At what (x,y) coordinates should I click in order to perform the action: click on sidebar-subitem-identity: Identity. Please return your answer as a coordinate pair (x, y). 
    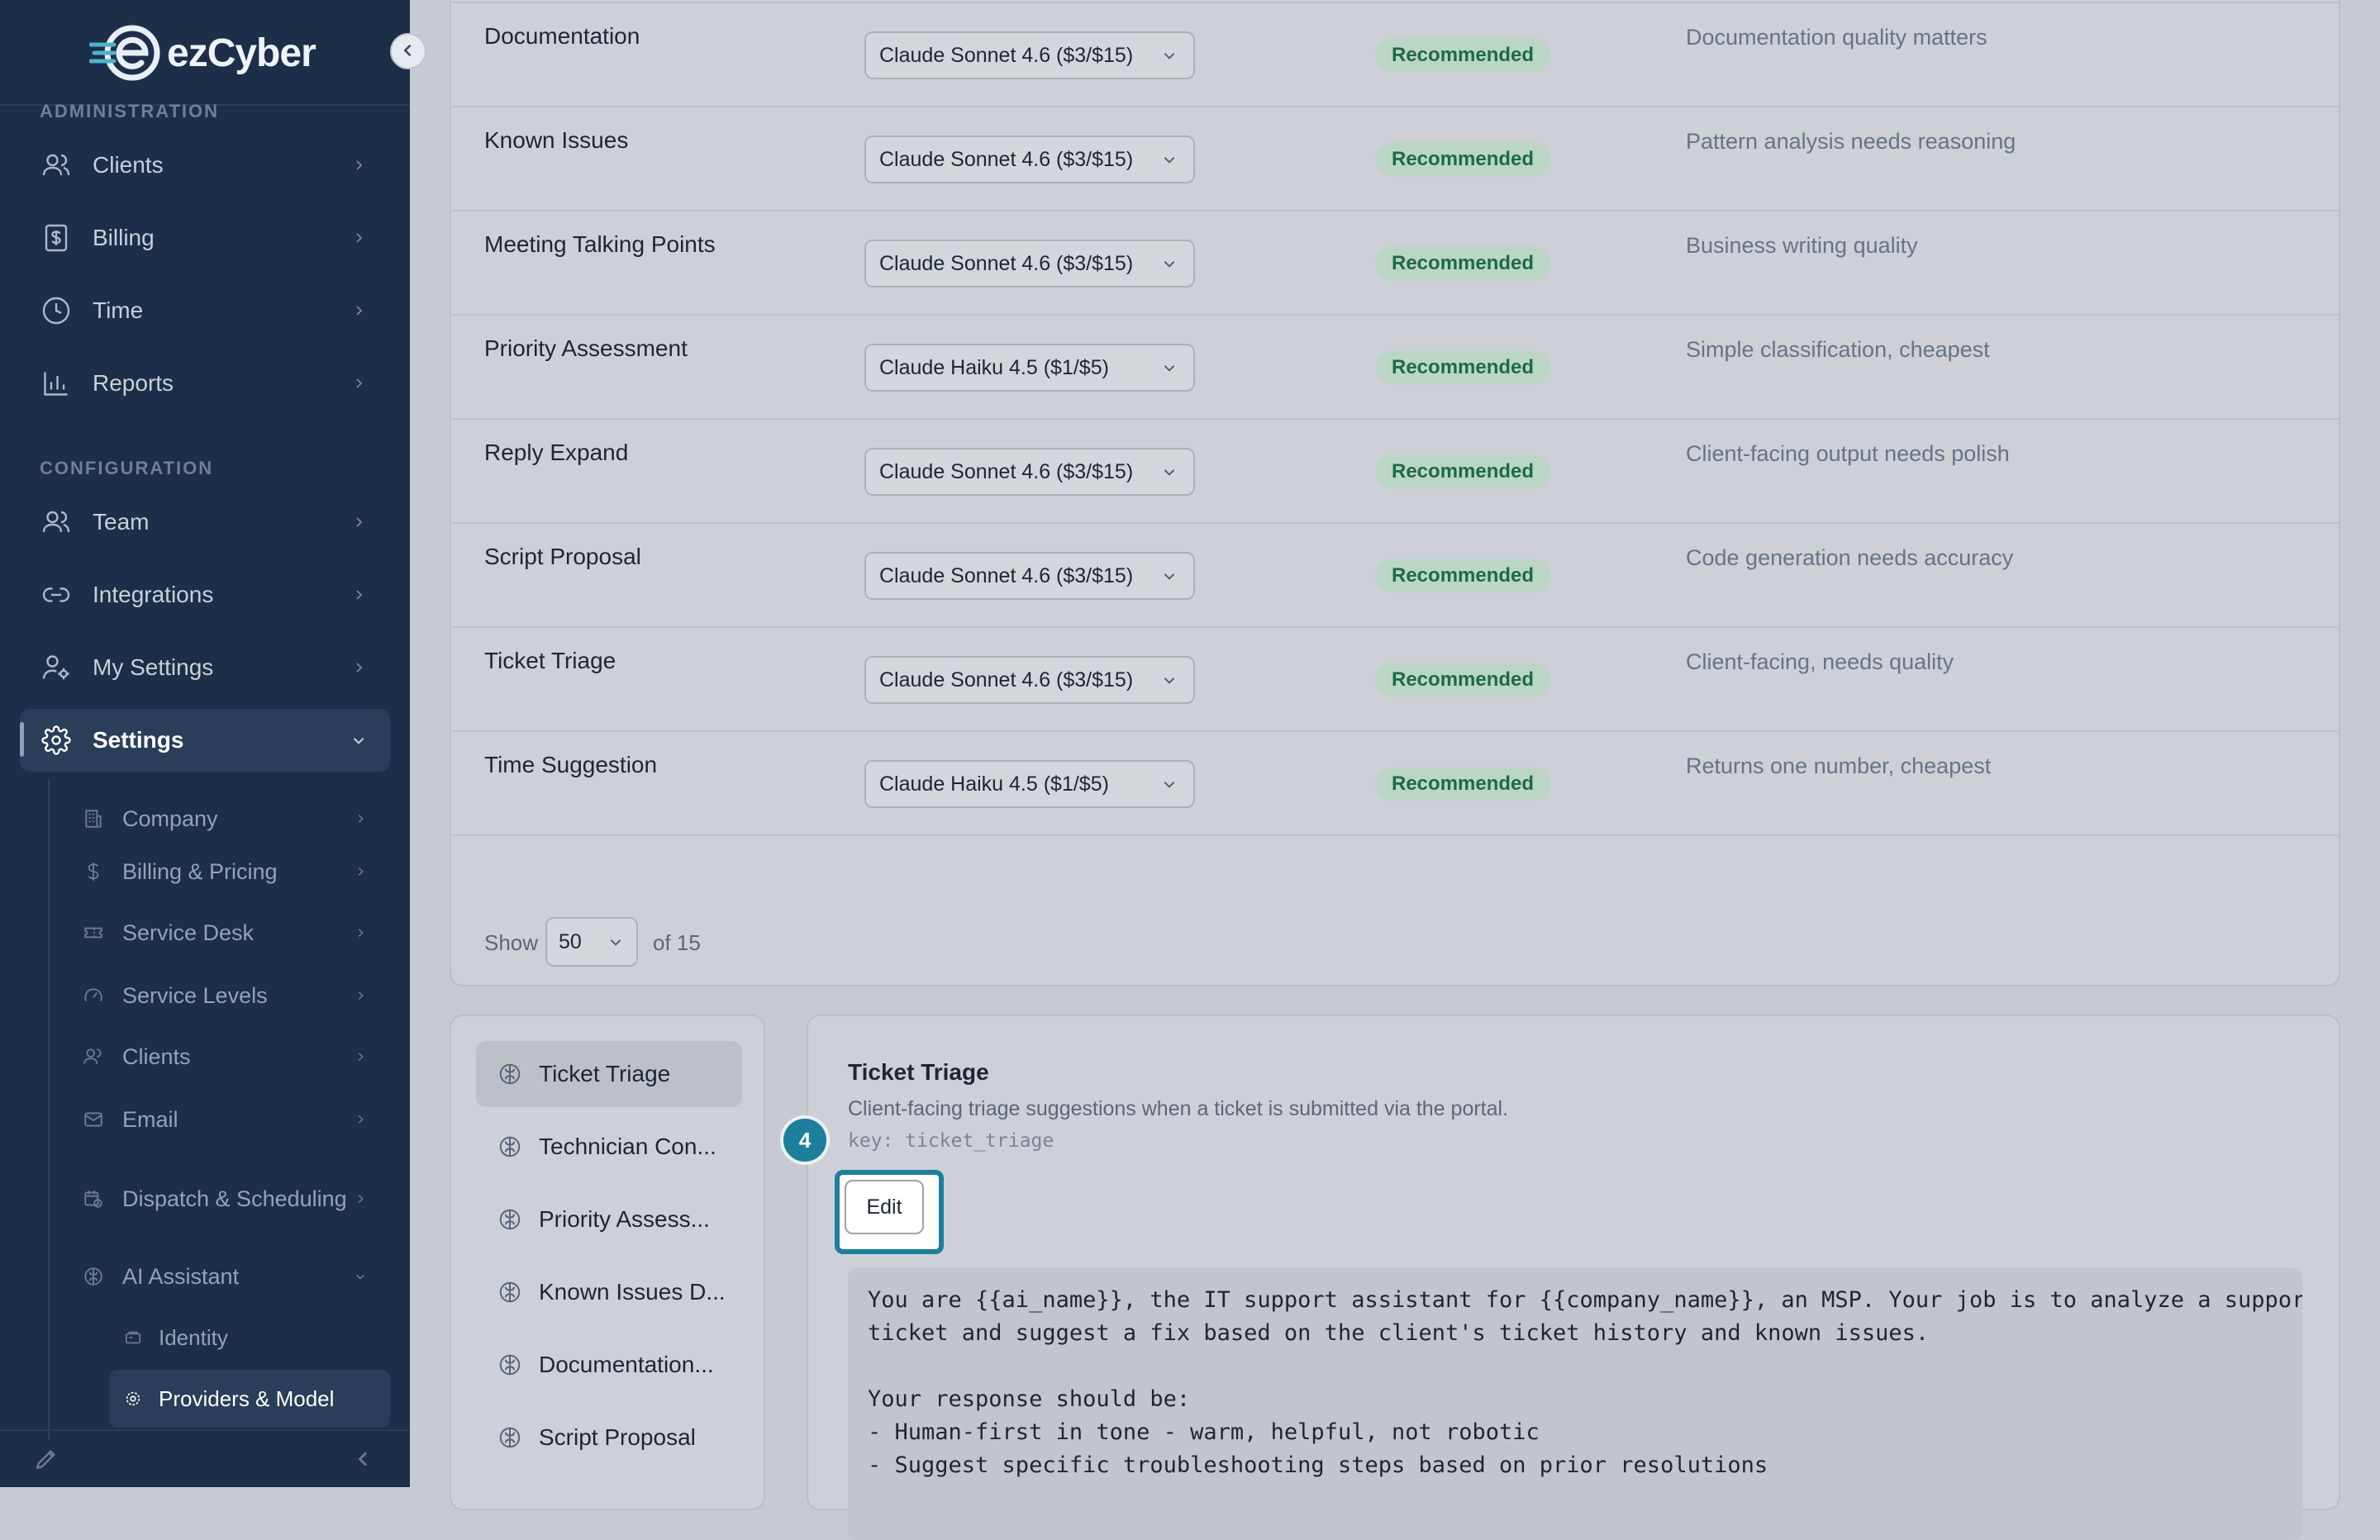
    Looking at the image, I should click on (249, 1338).